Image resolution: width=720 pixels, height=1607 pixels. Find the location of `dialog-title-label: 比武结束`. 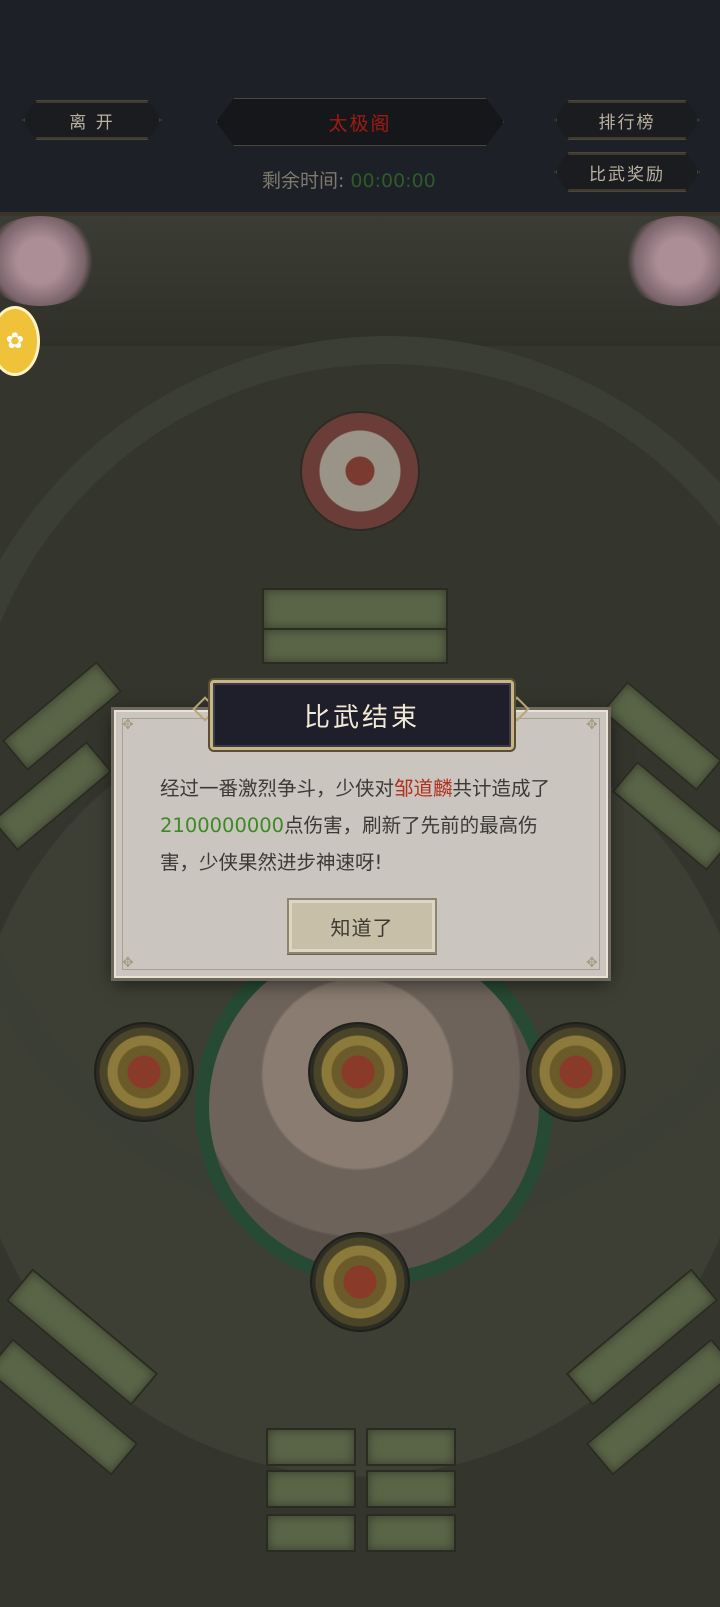

dialog-title-label: 比武结束 is located at coordinates (361, 717).